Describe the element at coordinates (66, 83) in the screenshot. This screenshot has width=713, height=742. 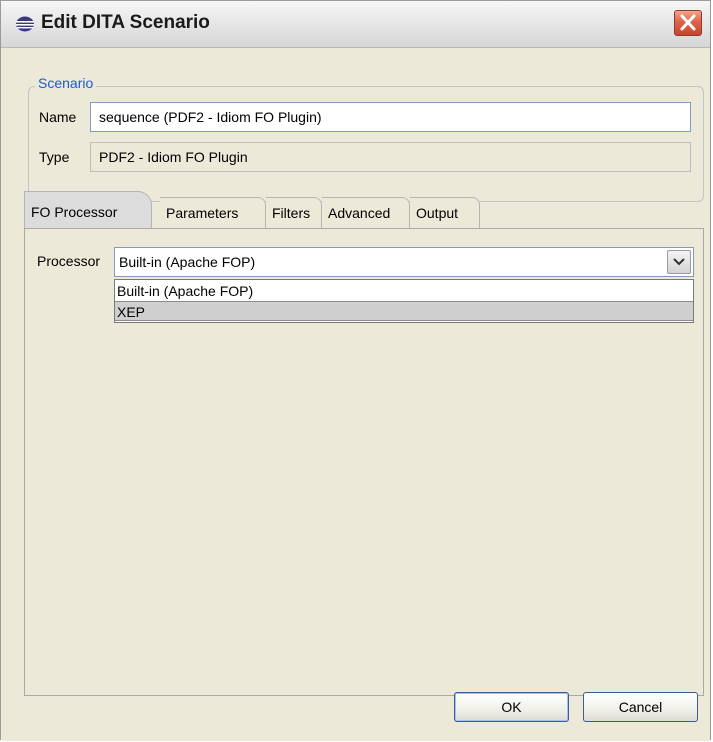
I see `scenario-legend: Scenario` at that location.